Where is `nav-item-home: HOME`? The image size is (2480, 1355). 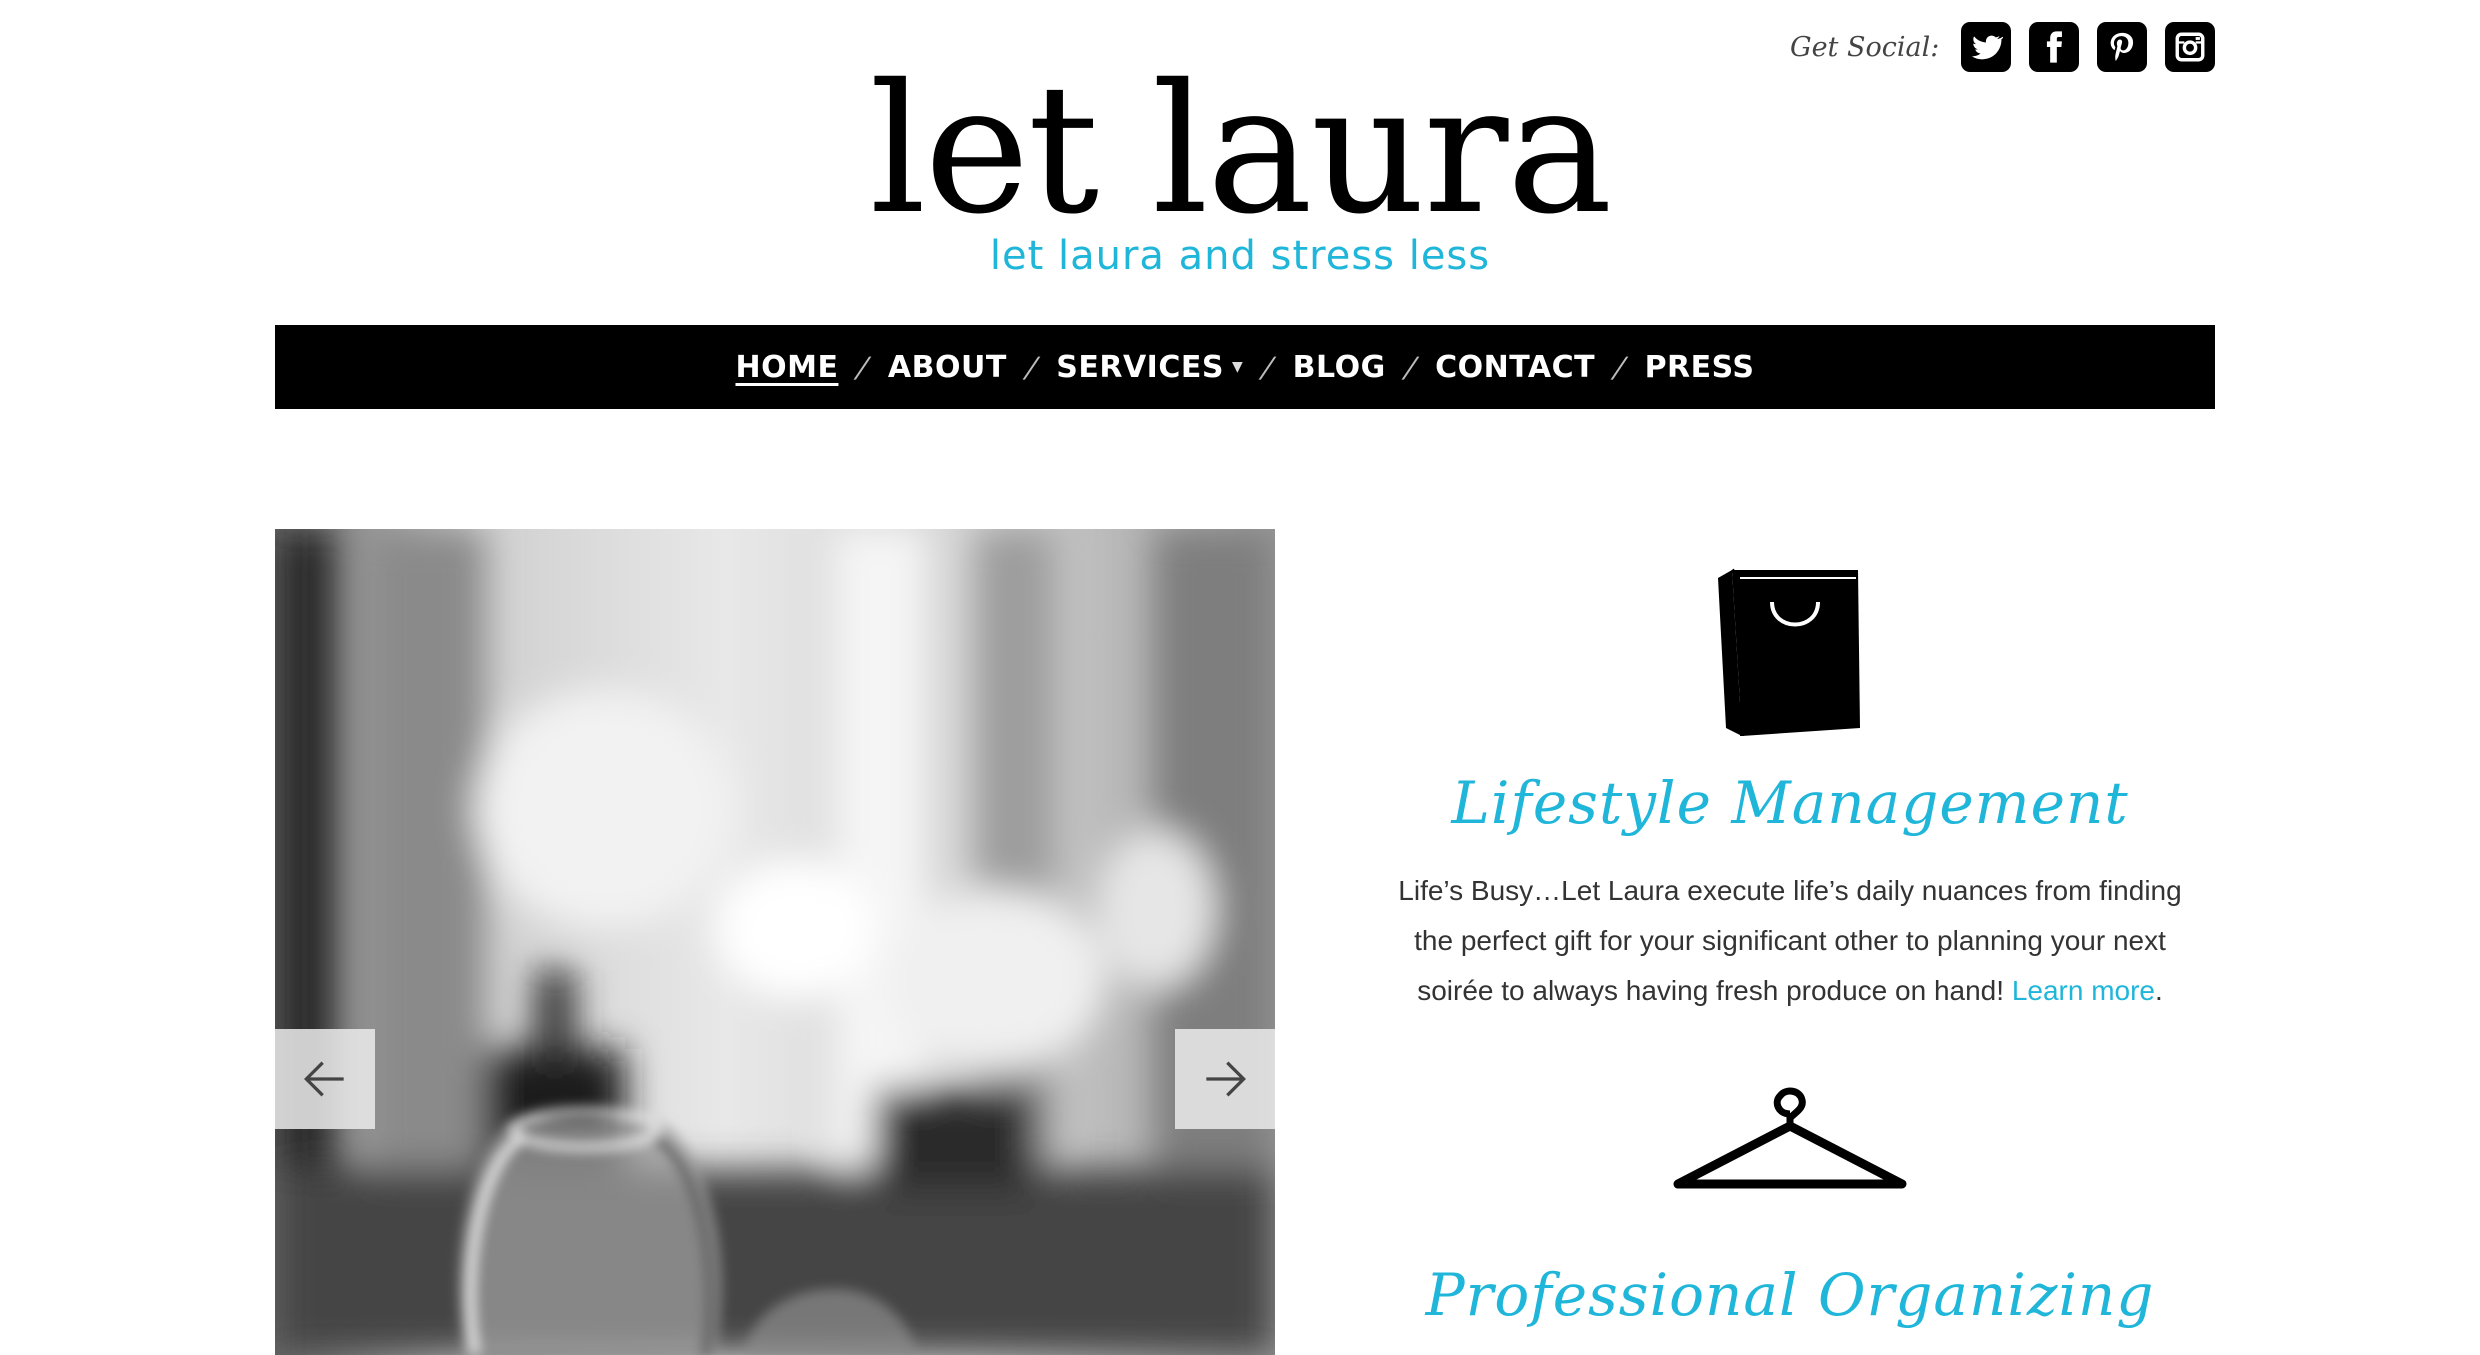 nav-item-home: HOME is located at coordinates (786, 367).